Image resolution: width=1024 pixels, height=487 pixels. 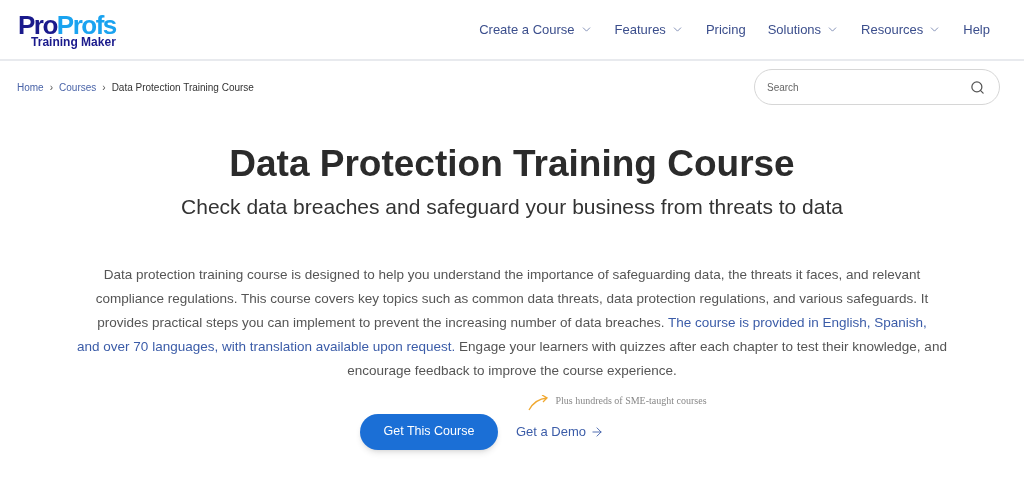 What do you see at coordinates (560, 432) in the screenshot?
I see `demo-link: Get a Demo` at bounding box center [560, 432].